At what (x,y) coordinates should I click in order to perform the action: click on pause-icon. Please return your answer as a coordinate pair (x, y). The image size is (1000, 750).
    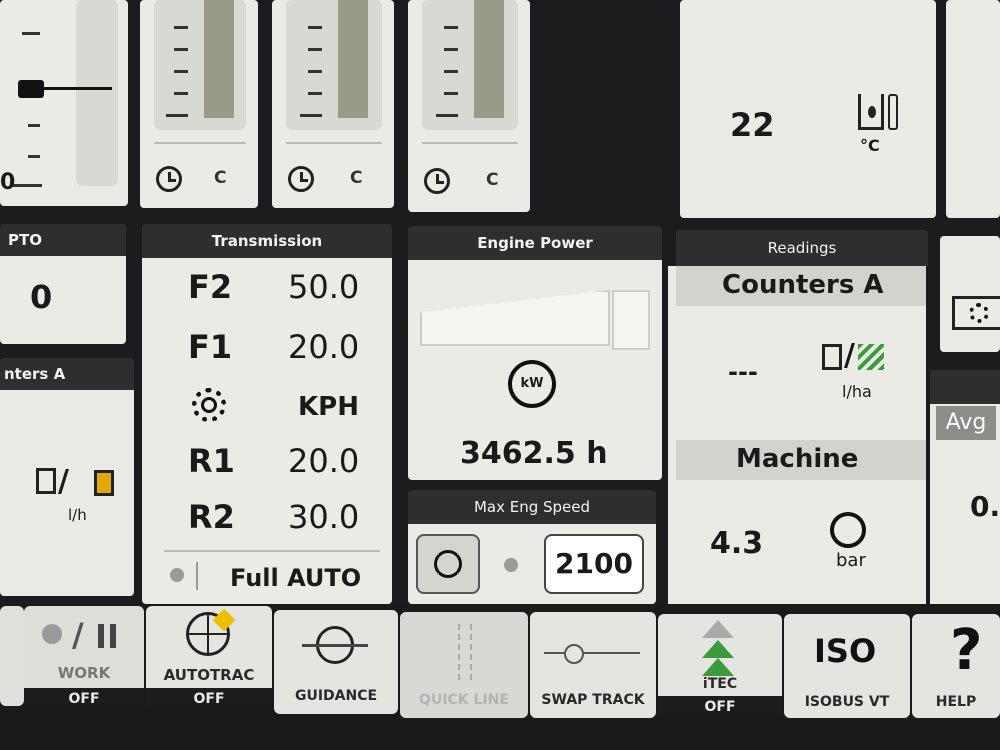
    Looking at the image, I should click on (101, 636).